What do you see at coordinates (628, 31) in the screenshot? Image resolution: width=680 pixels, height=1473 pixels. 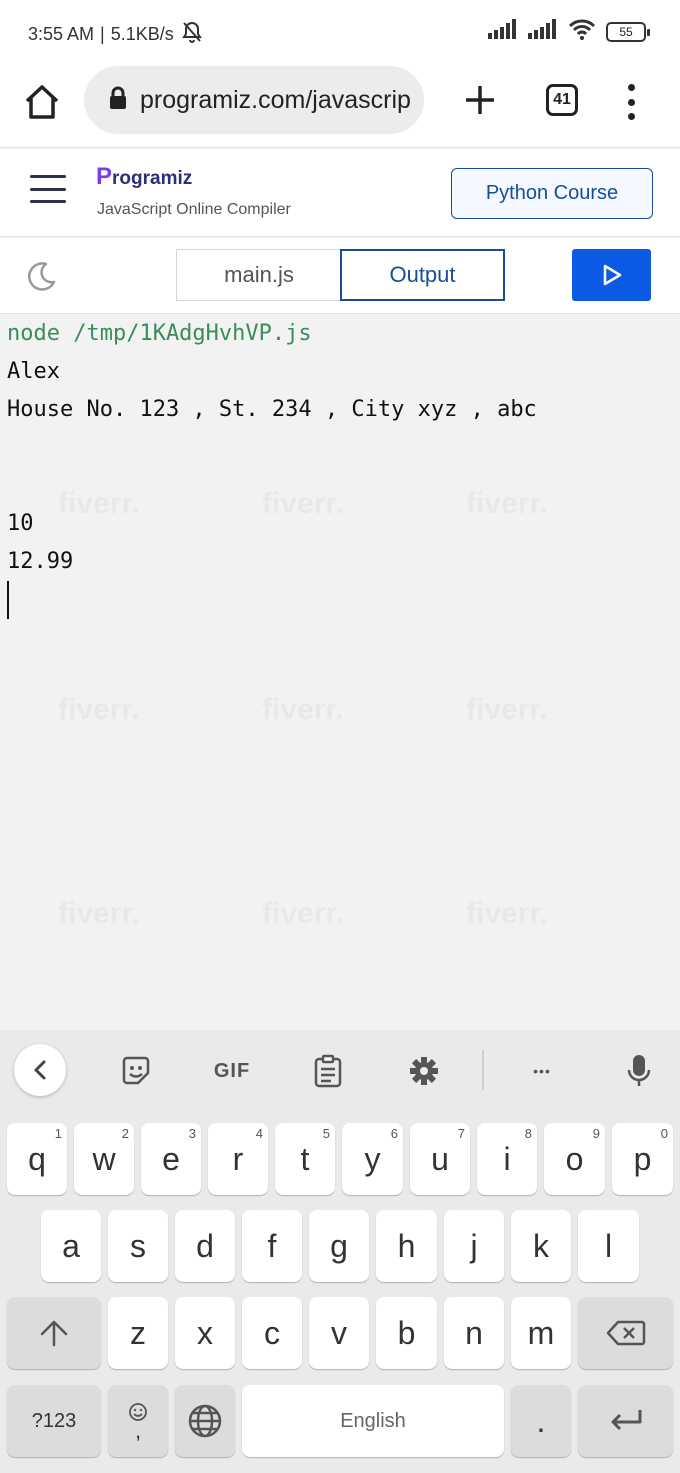 I see `battery-icon: 55` at bounding box center [628, 31].